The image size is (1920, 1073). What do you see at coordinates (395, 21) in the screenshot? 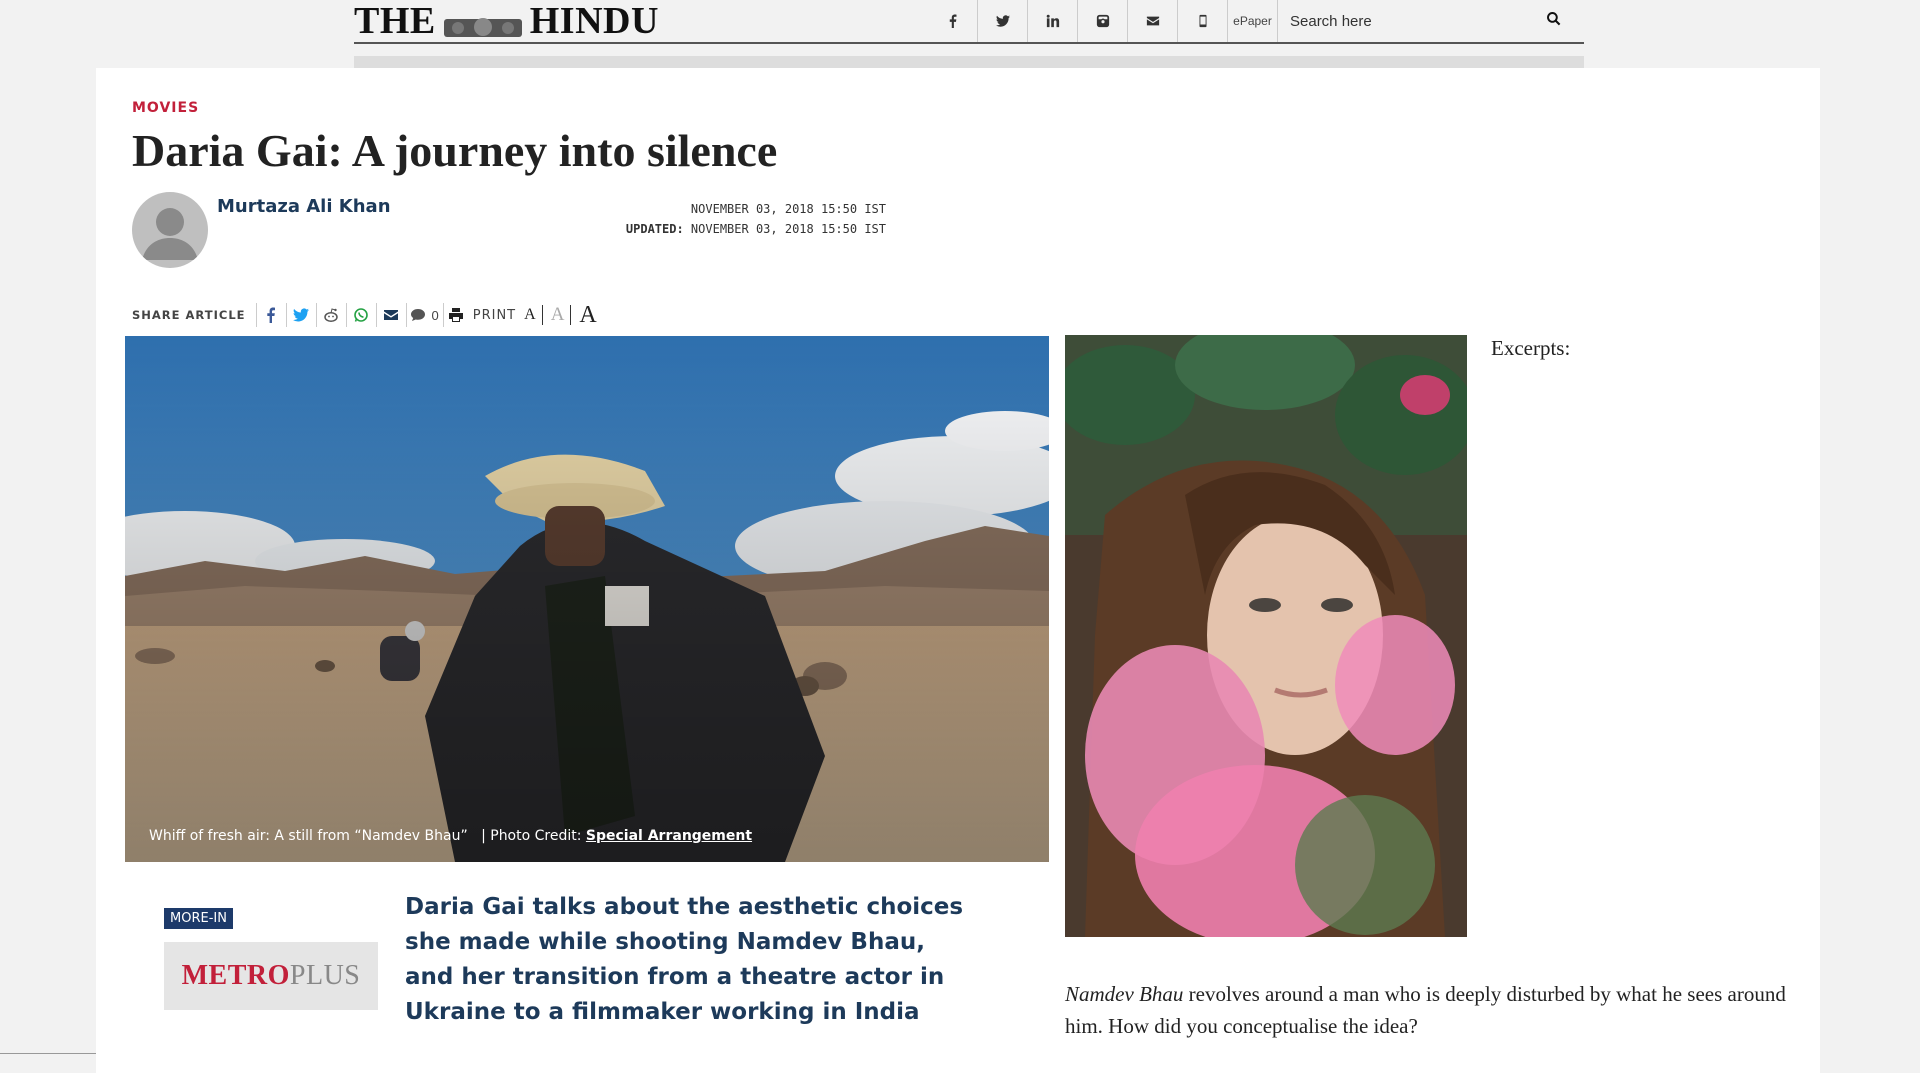
I see `logo-text-the: THE` at bounding box center [395, 21].